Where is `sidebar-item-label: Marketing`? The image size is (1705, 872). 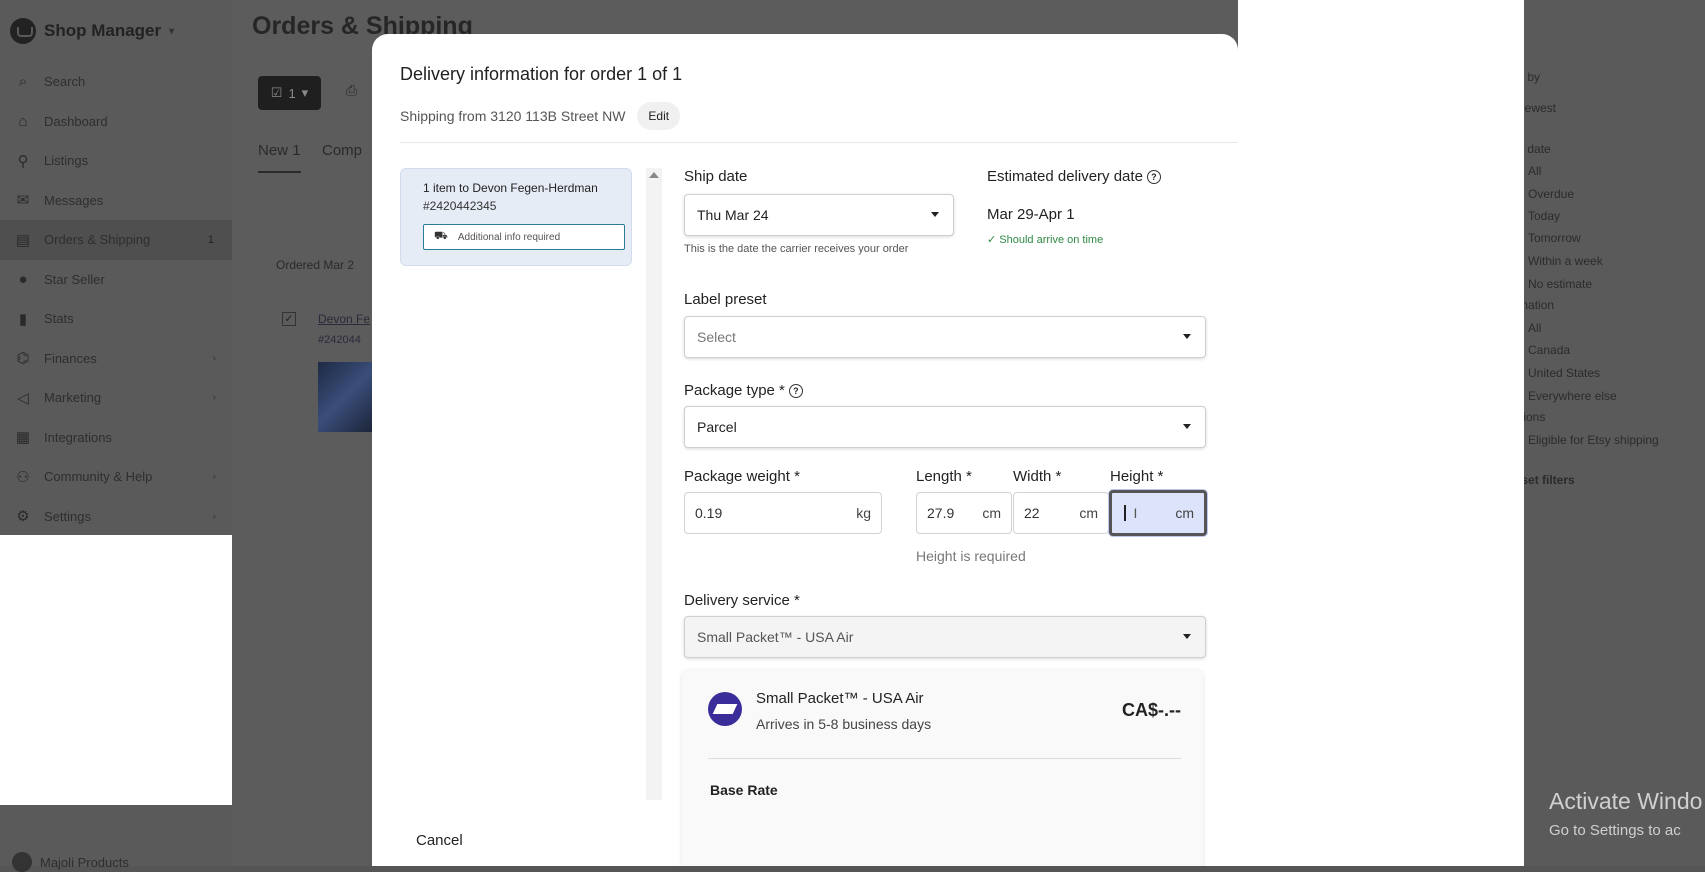 sidebar-item-label: Marketing is located at coordinates (73, 398).